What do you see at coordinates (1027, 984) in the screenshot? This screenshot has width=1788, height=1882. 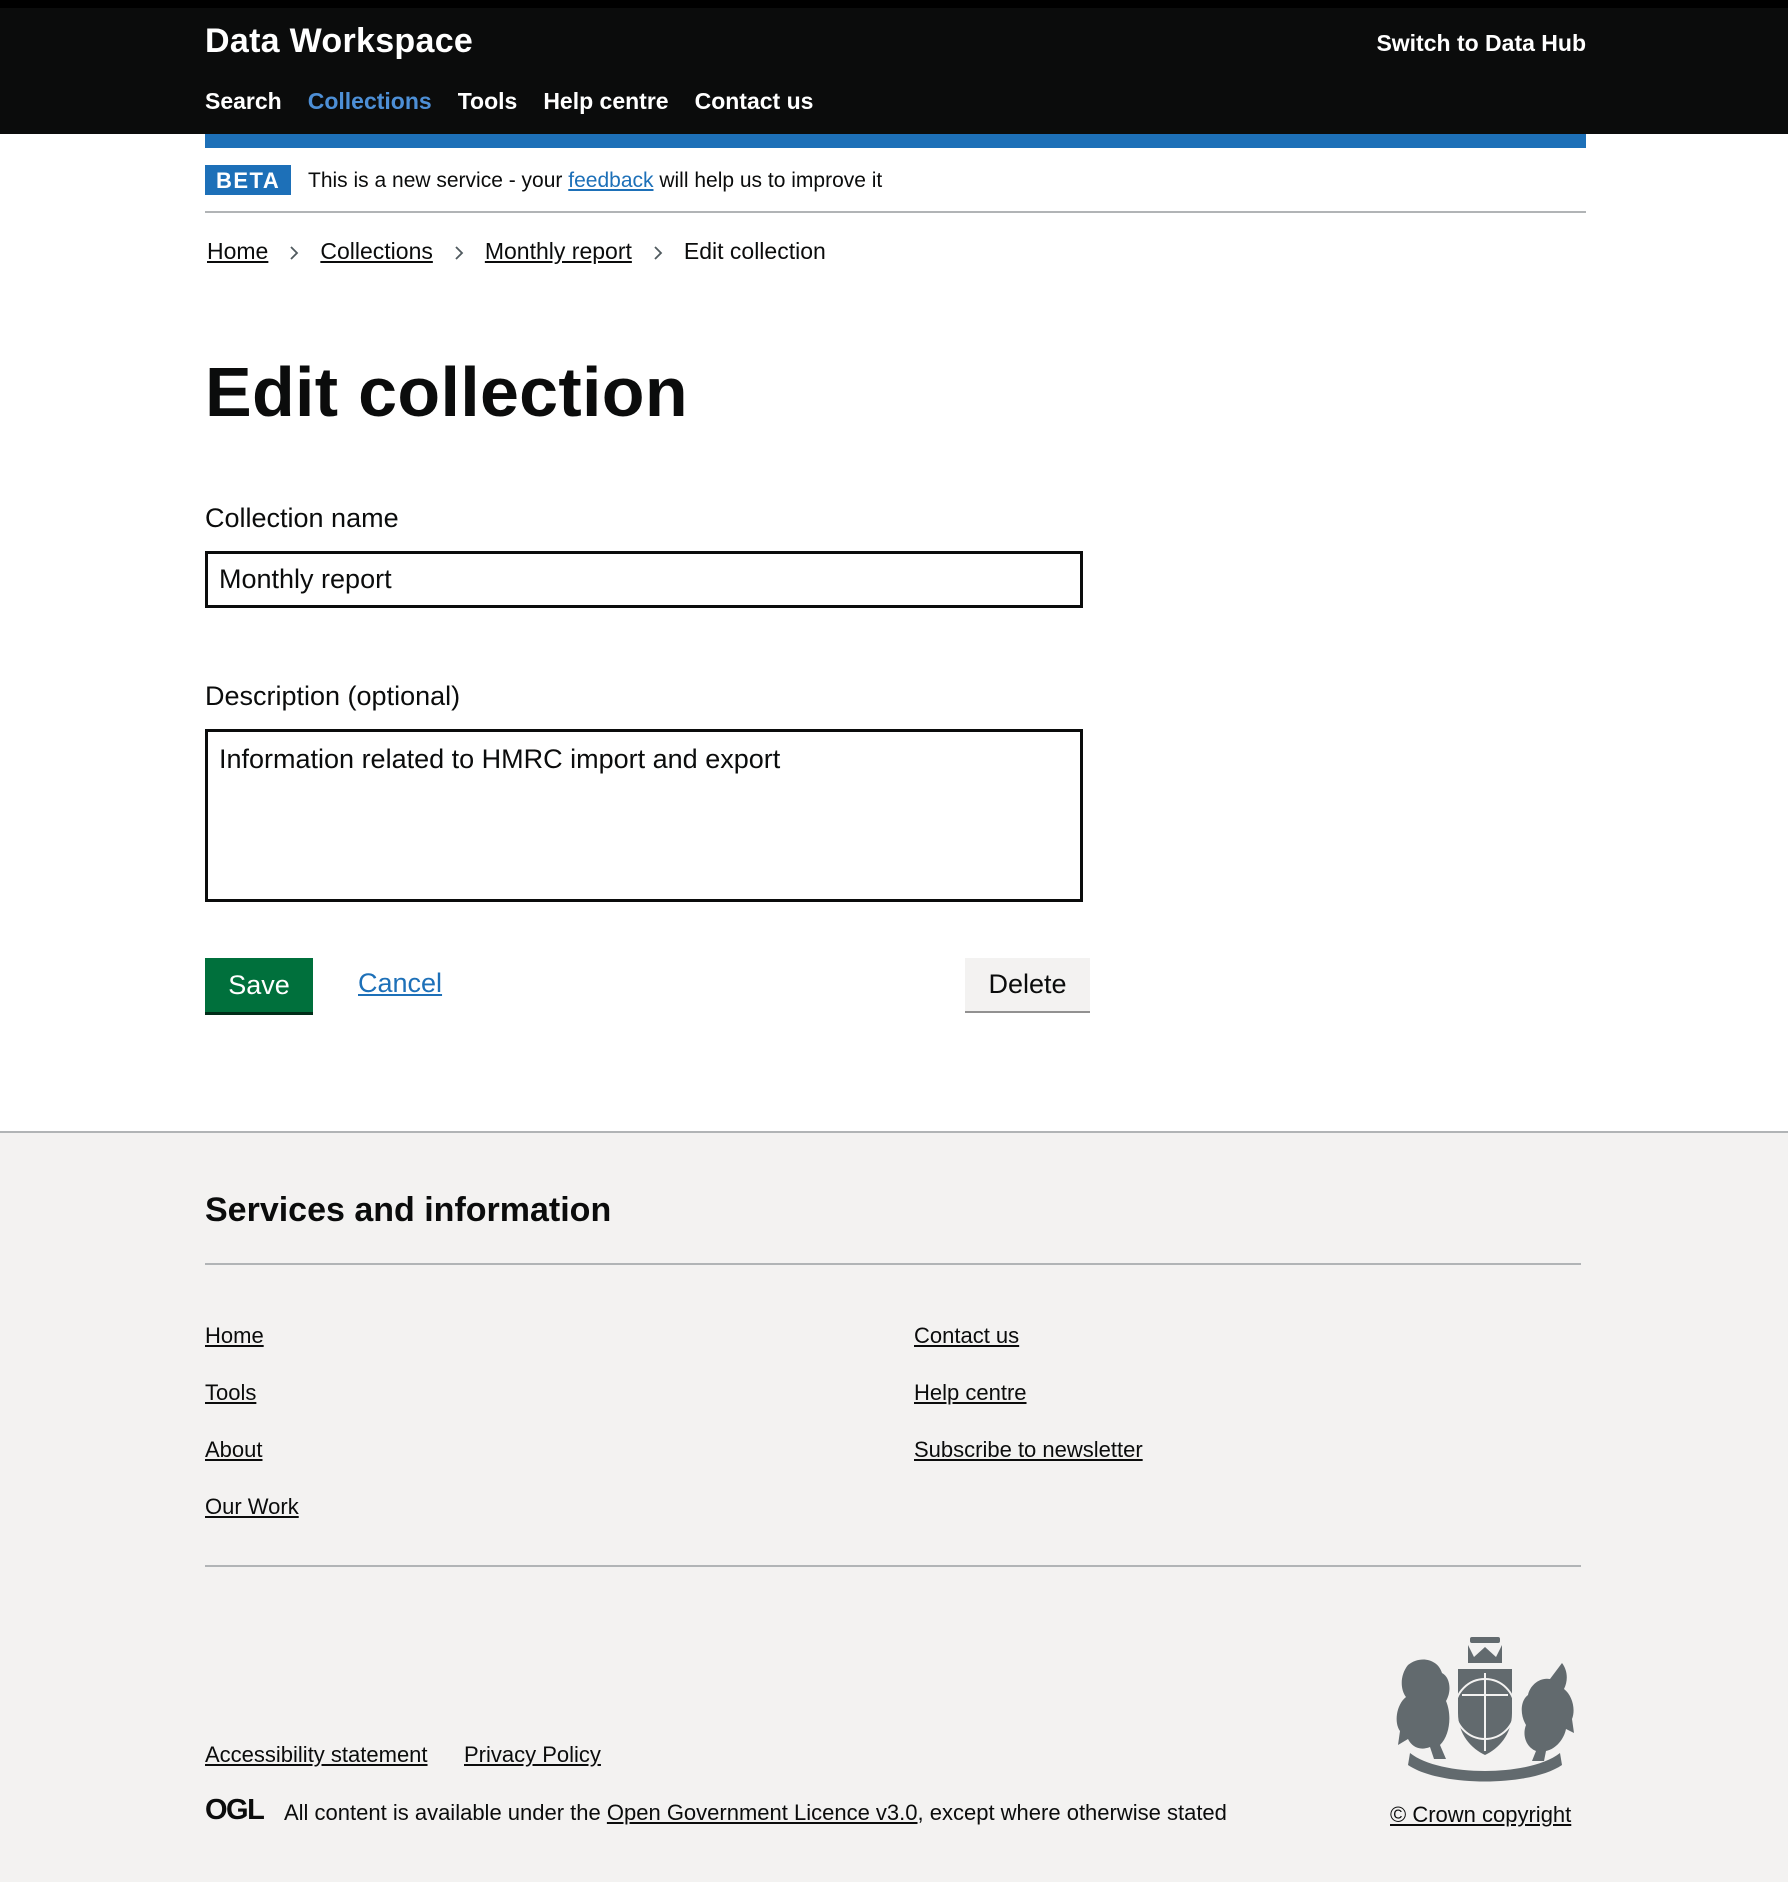 I see `delete-button: Delete` at bounding box center [1027, 984].